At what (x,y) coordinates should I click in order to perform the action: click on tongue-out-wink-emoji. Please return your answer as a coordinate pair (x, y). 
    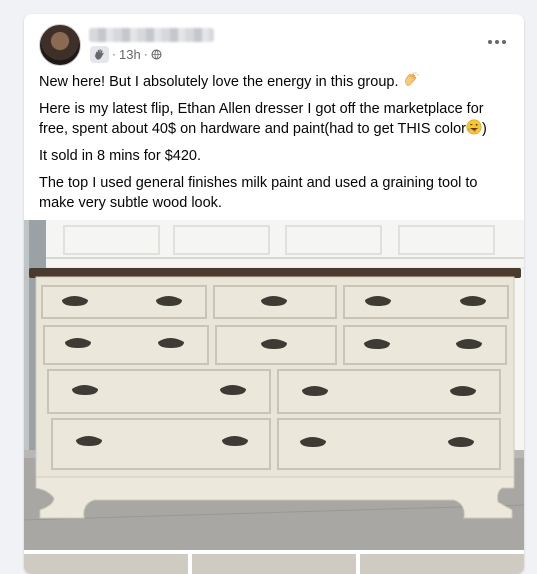
    Looking at the image, I should click on (474, 127).